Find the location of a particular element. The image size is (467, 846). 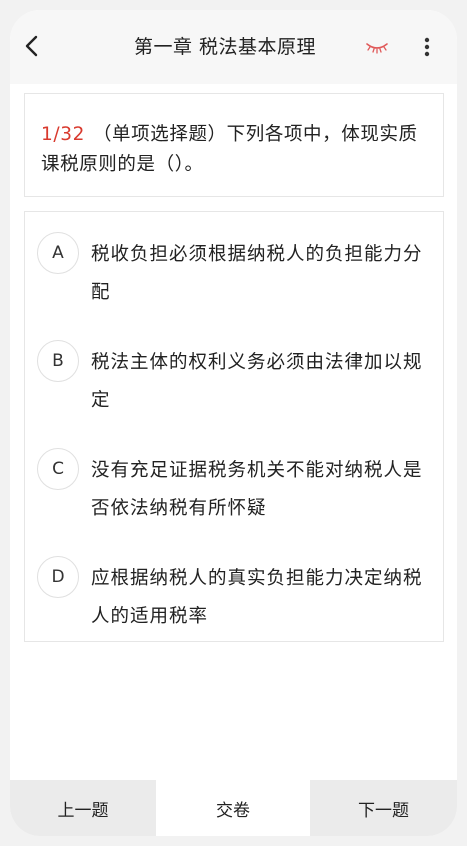

option-a: A 税收负担必须根据纳税人的负担能力分配 is located at coordinates (234, 270).